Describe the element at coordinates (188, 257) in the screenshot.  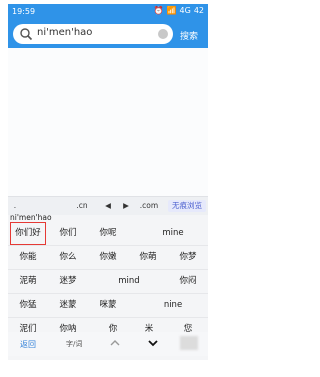
I see `candidate-item: 你梦` at that location.